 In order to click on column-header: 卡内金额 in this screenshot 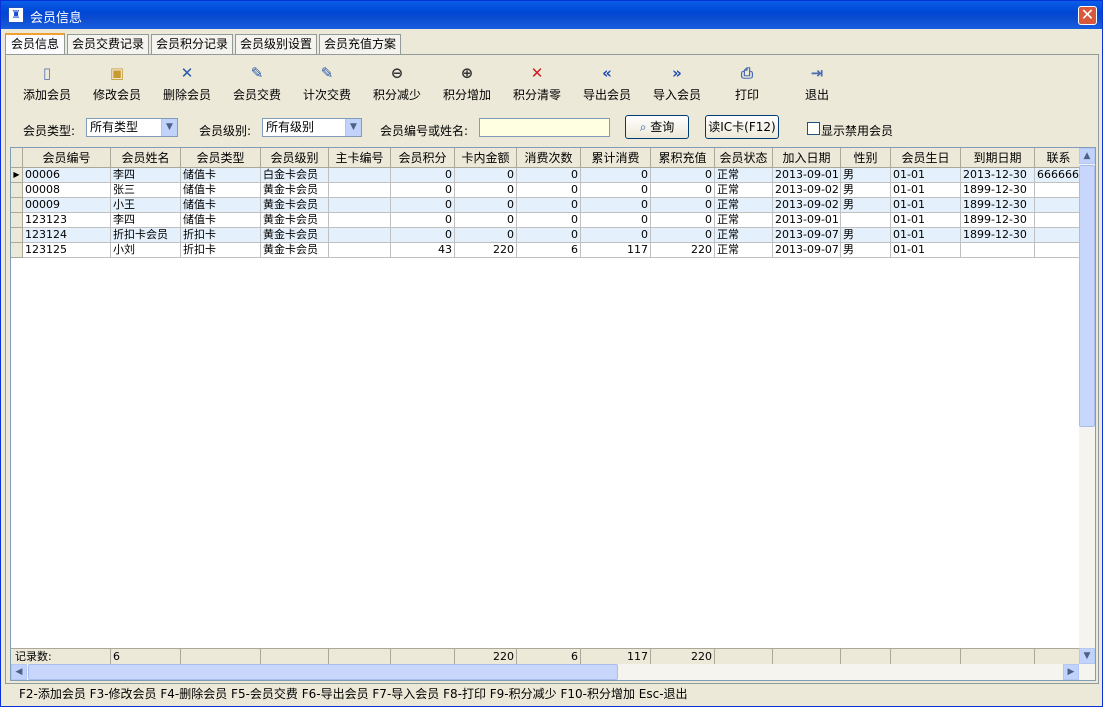, I will do `click(486, 158)`.